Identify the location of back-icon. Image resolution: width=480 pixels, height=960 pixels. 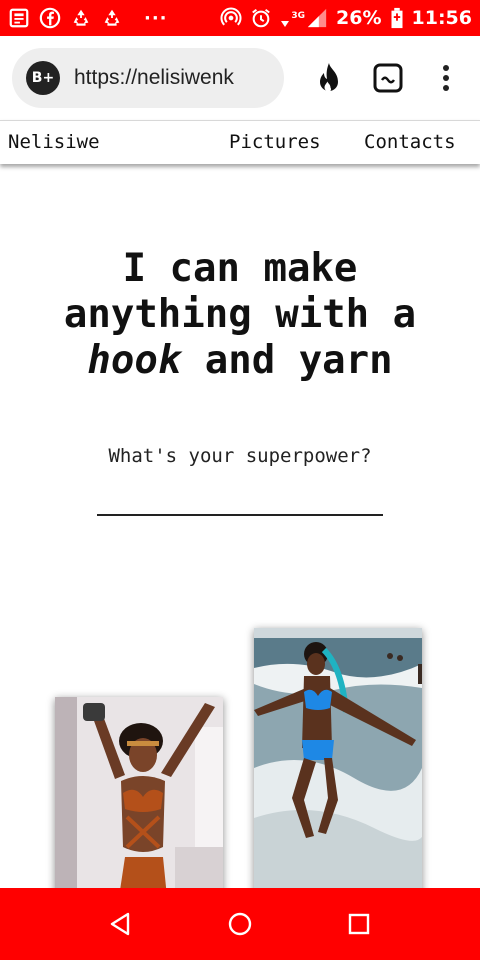
(120, 924).